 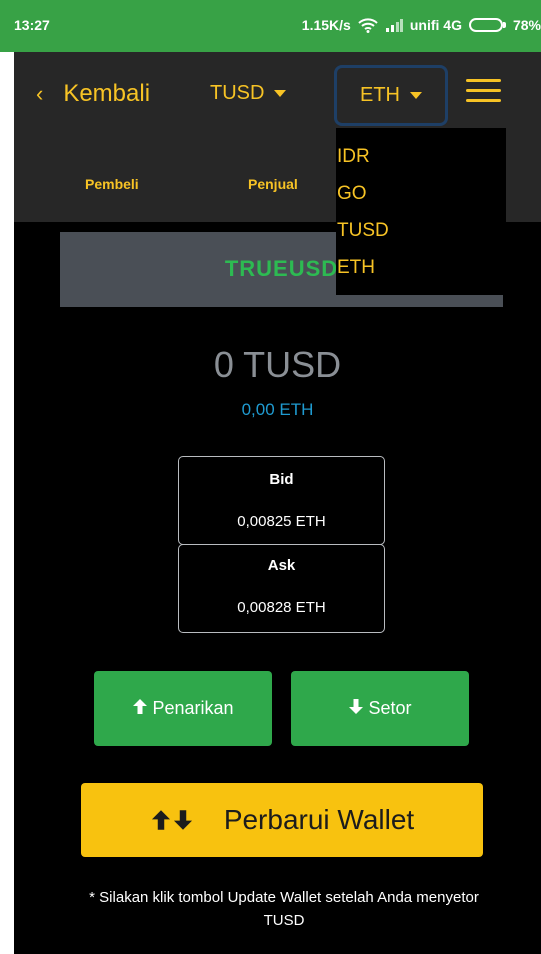 I want to click on back-label: Kembali, so click(x=107, y=93).